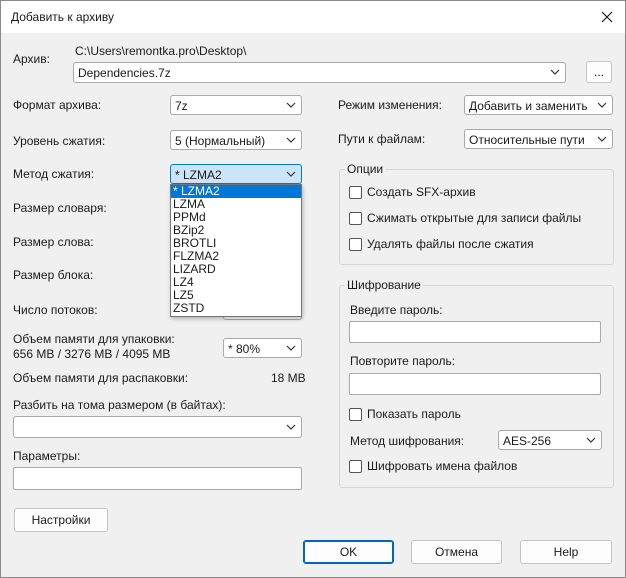  I want to click on close-icon, so click(607, 17).